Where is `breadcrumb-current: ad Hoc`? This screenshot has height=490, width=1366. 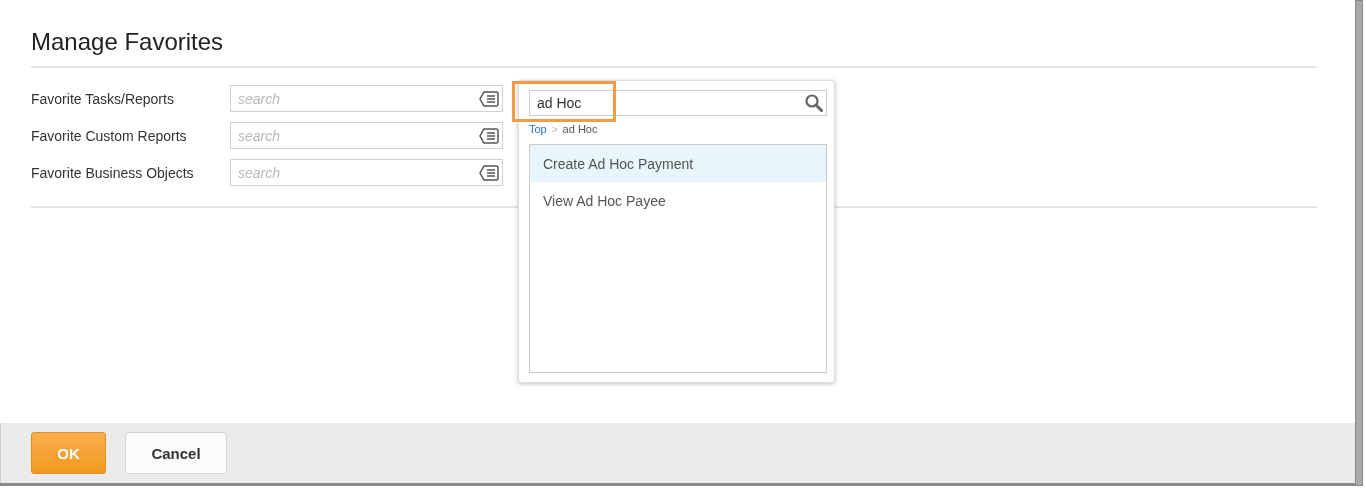
breadcrumb-current: ad Hoc is located at coordinates (580, 129).